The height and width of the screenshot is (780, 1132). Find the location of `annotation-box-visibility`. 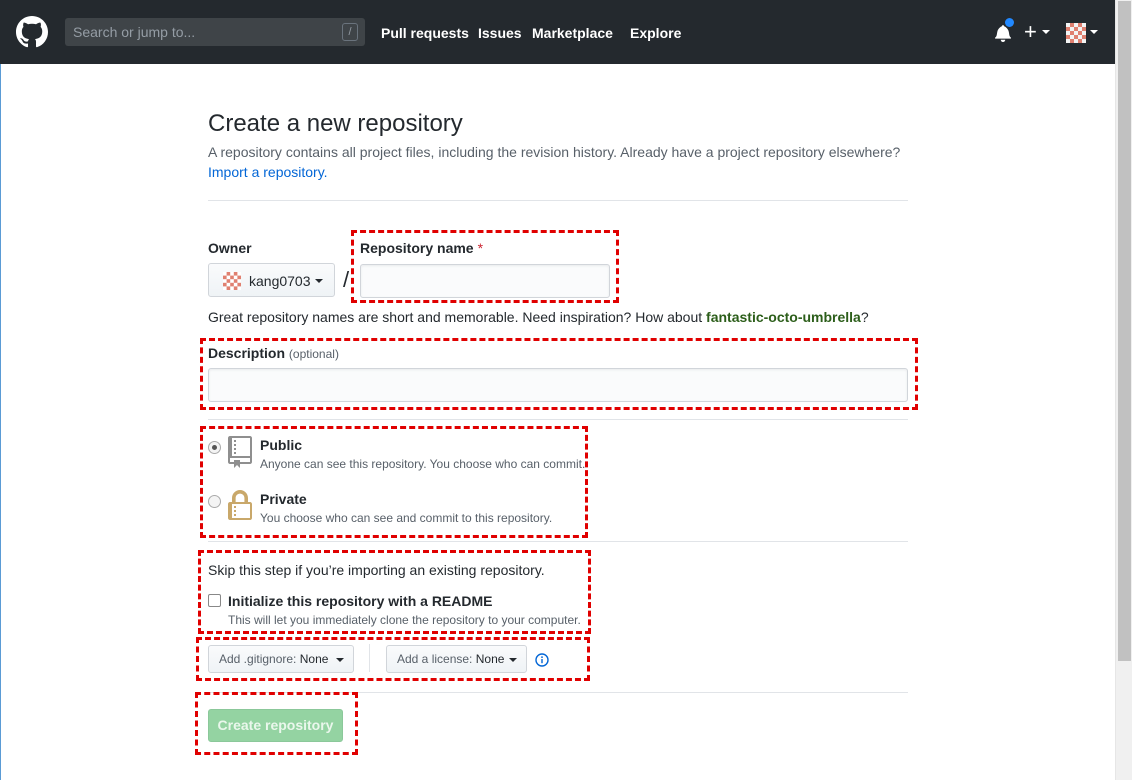

annotation-box-visibility is located at coordinates (394, 482).